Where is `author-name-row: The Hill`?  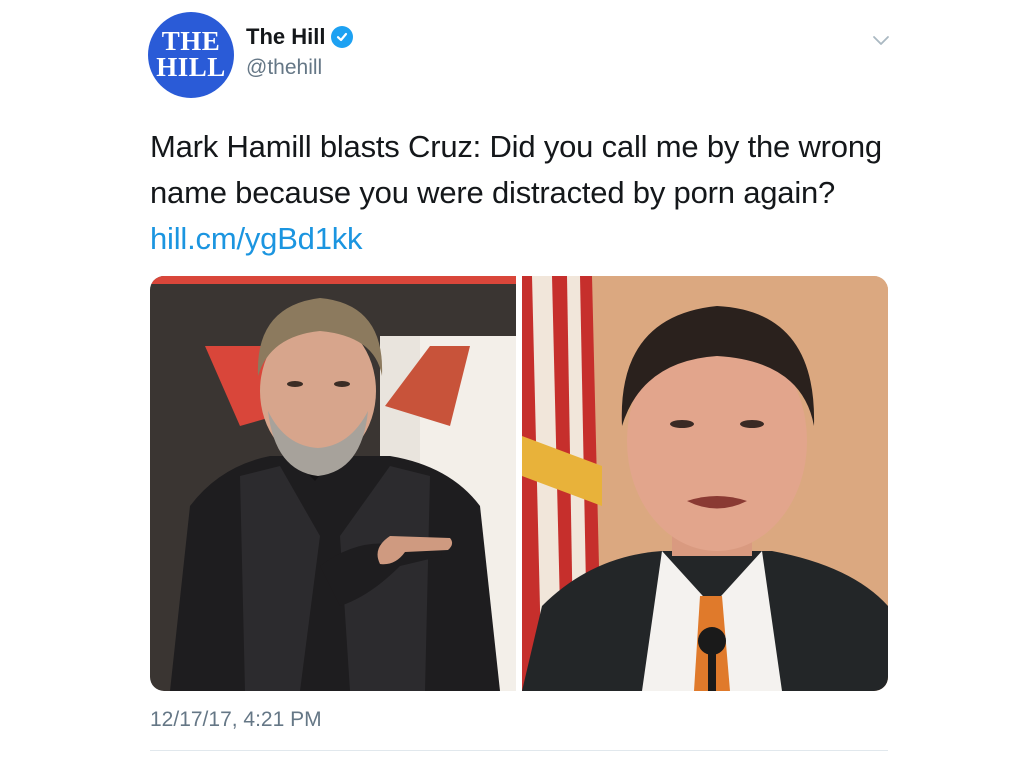 author-name-row: The Hill is located at coordinates (300, 37).